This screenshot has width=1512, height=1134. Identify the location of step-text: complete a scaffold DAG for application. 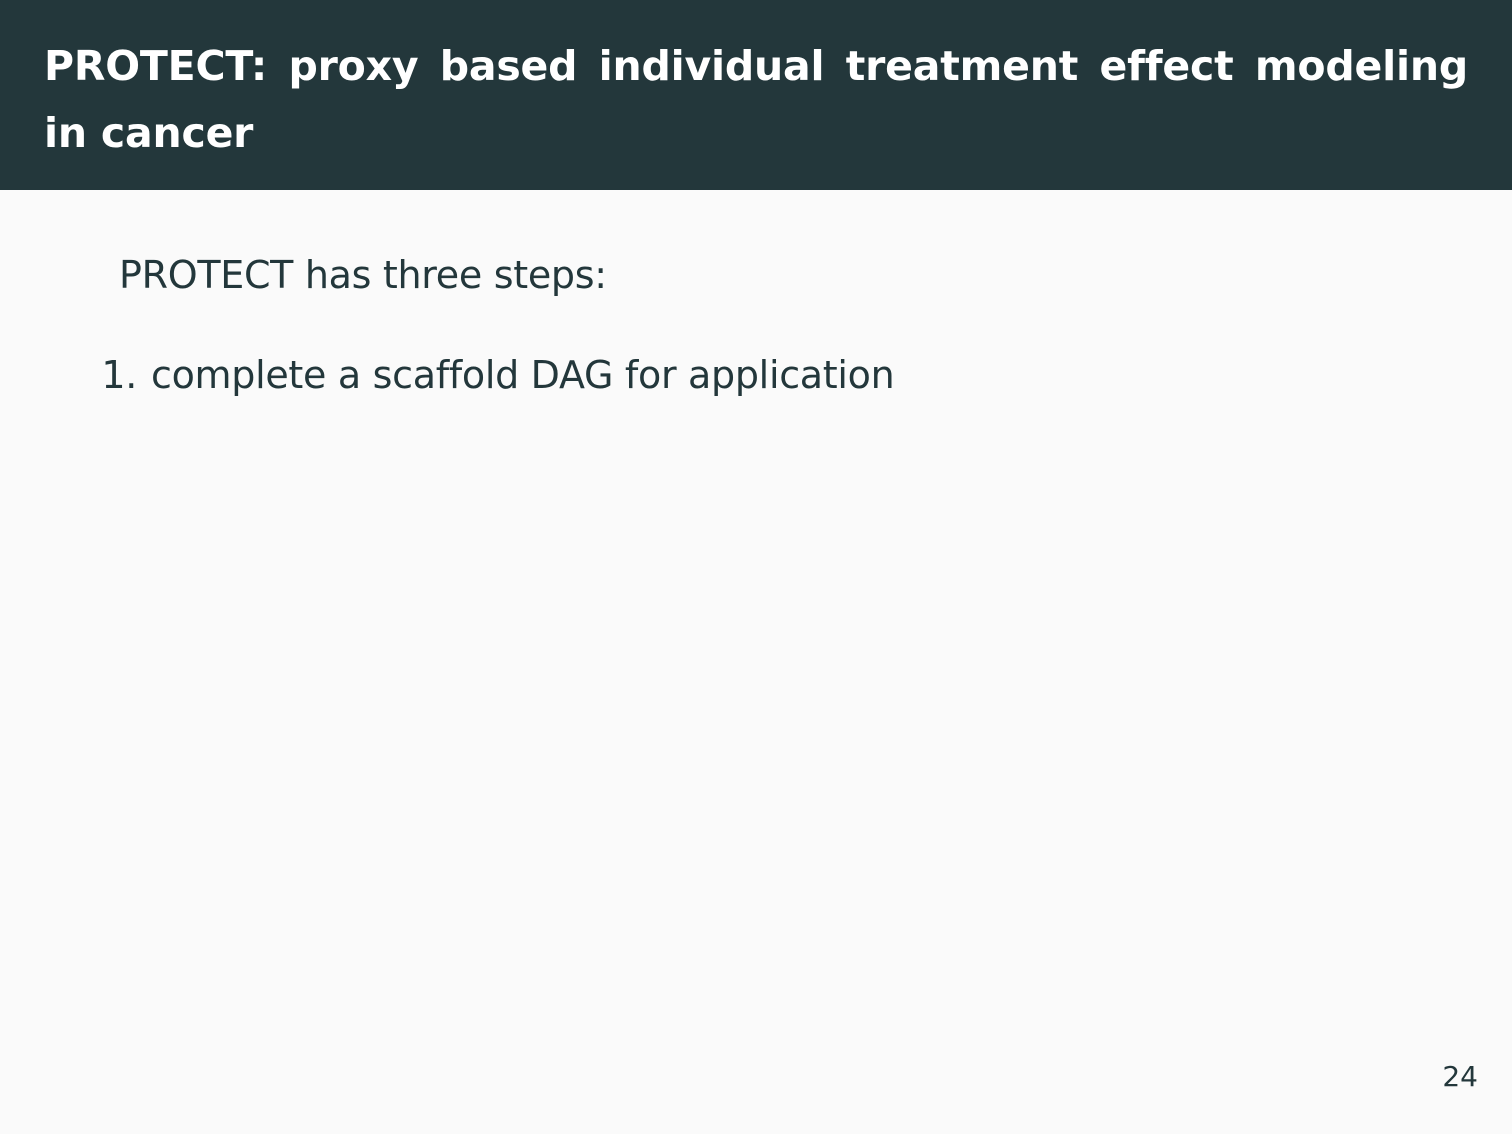
(523, 375).